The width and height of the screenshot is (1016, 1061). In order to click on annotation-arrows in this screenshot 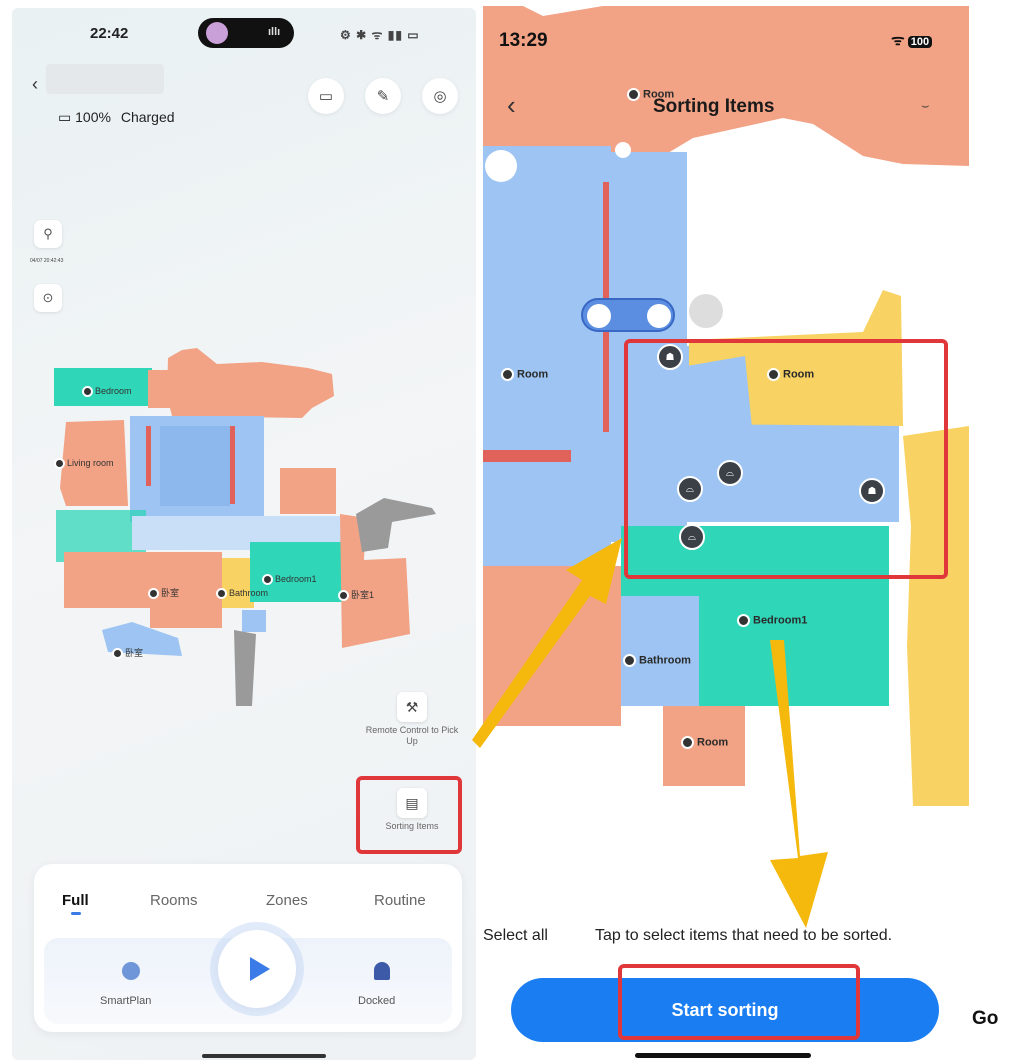, I will do `click(650, 733)`.